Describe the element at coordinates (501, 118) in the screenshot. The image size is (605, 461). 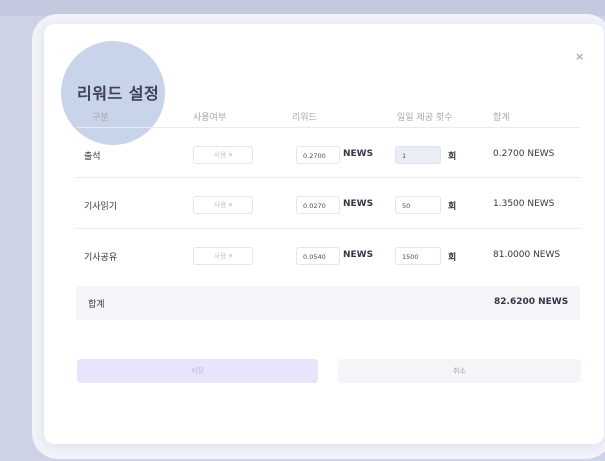
I see `header-total: 합계` at that location.